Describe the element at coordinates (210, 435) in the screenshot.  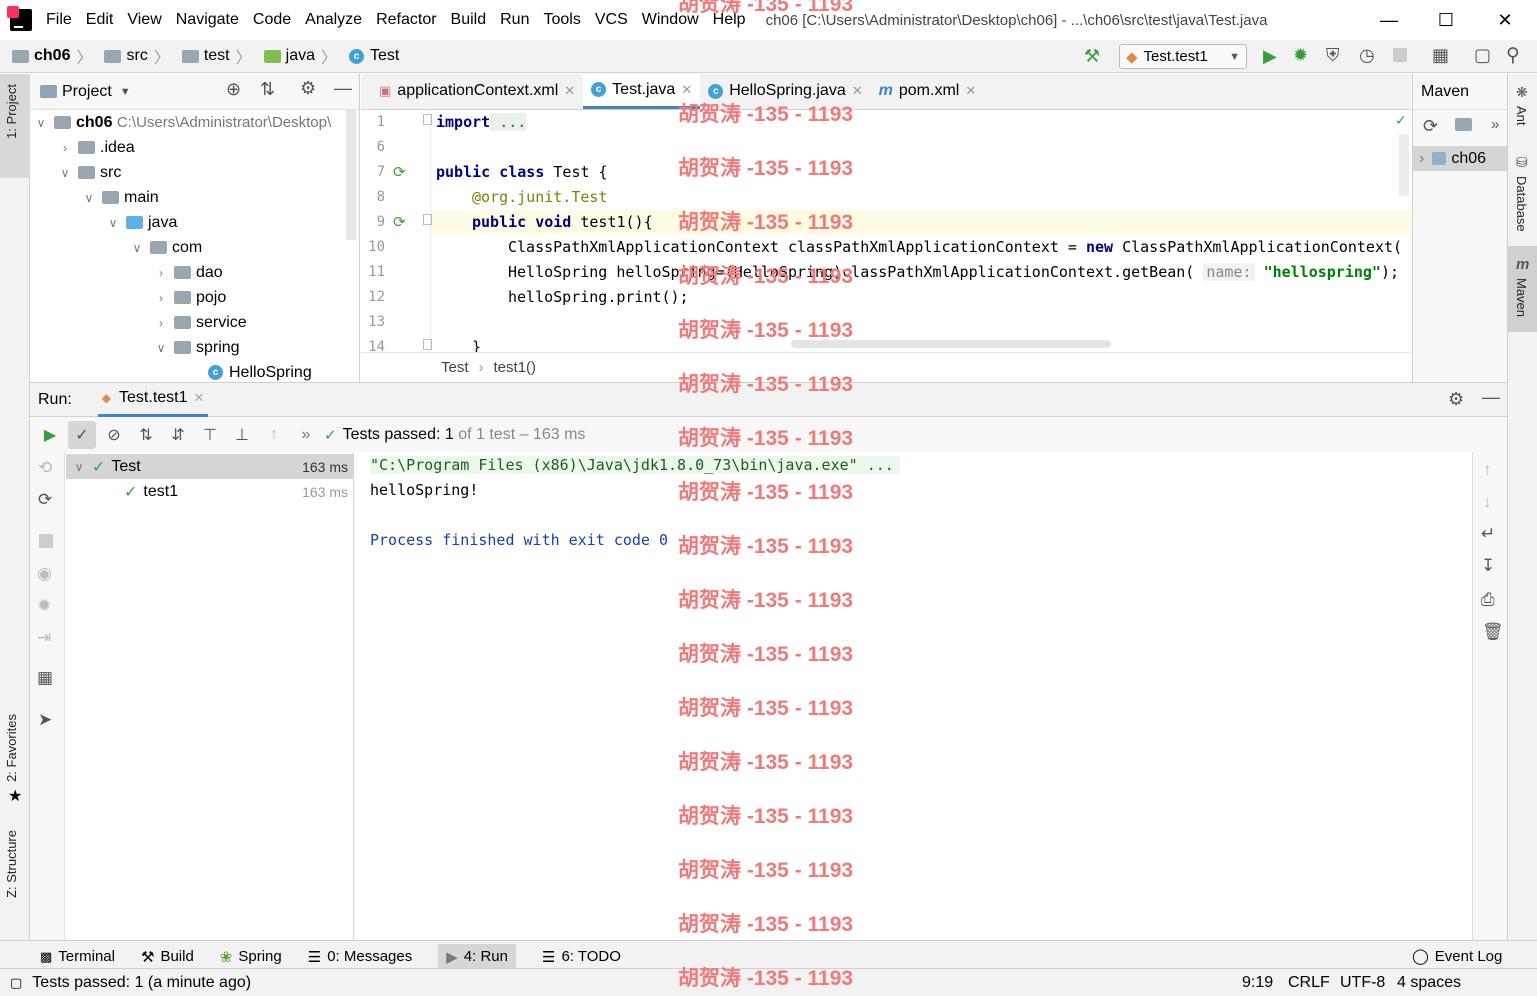
I see `expand-all-icon: ⊤` at that location.